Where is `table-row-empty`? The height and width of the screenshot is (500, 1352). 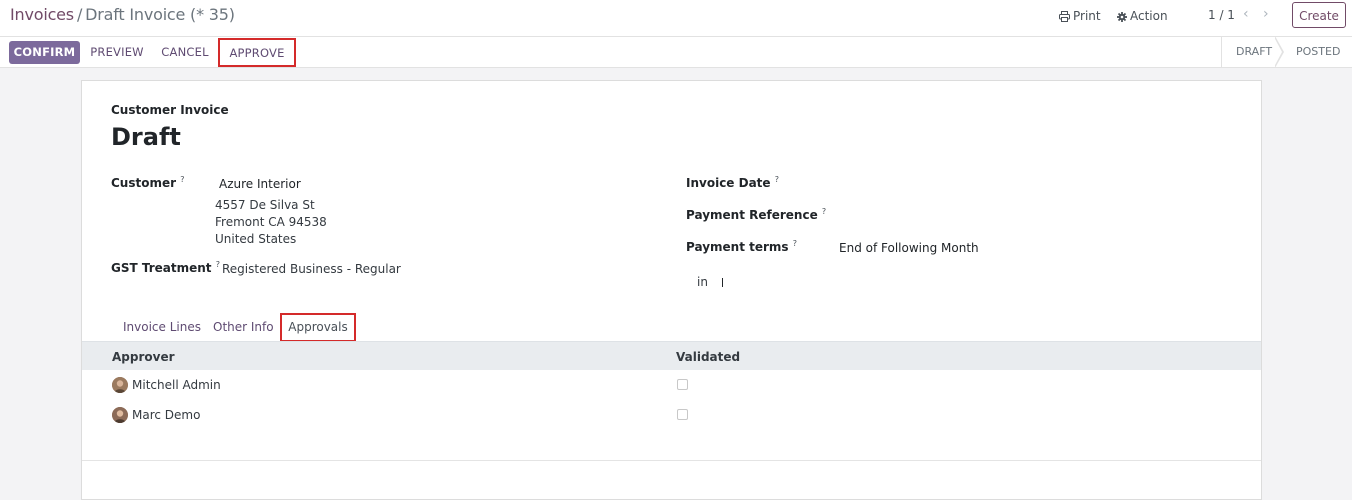
table-row-empty is located at coordinates (671, 445).